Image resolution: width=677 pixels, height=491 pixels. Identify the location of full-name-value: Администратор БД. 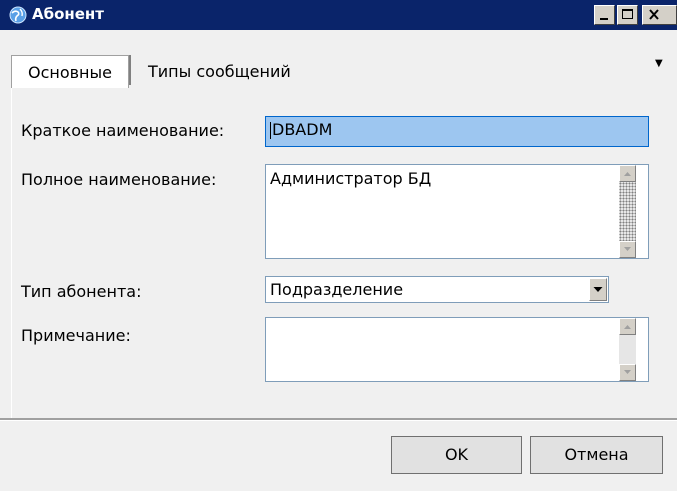
(351, 178).